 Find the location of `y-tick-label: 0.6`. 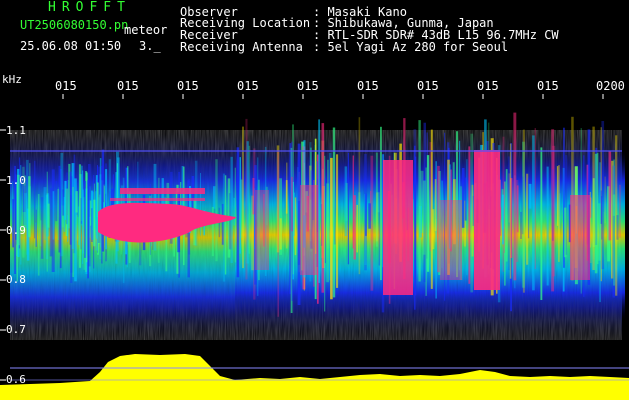

y-tick-label: 0.6 is located at coordinates (16, 379).